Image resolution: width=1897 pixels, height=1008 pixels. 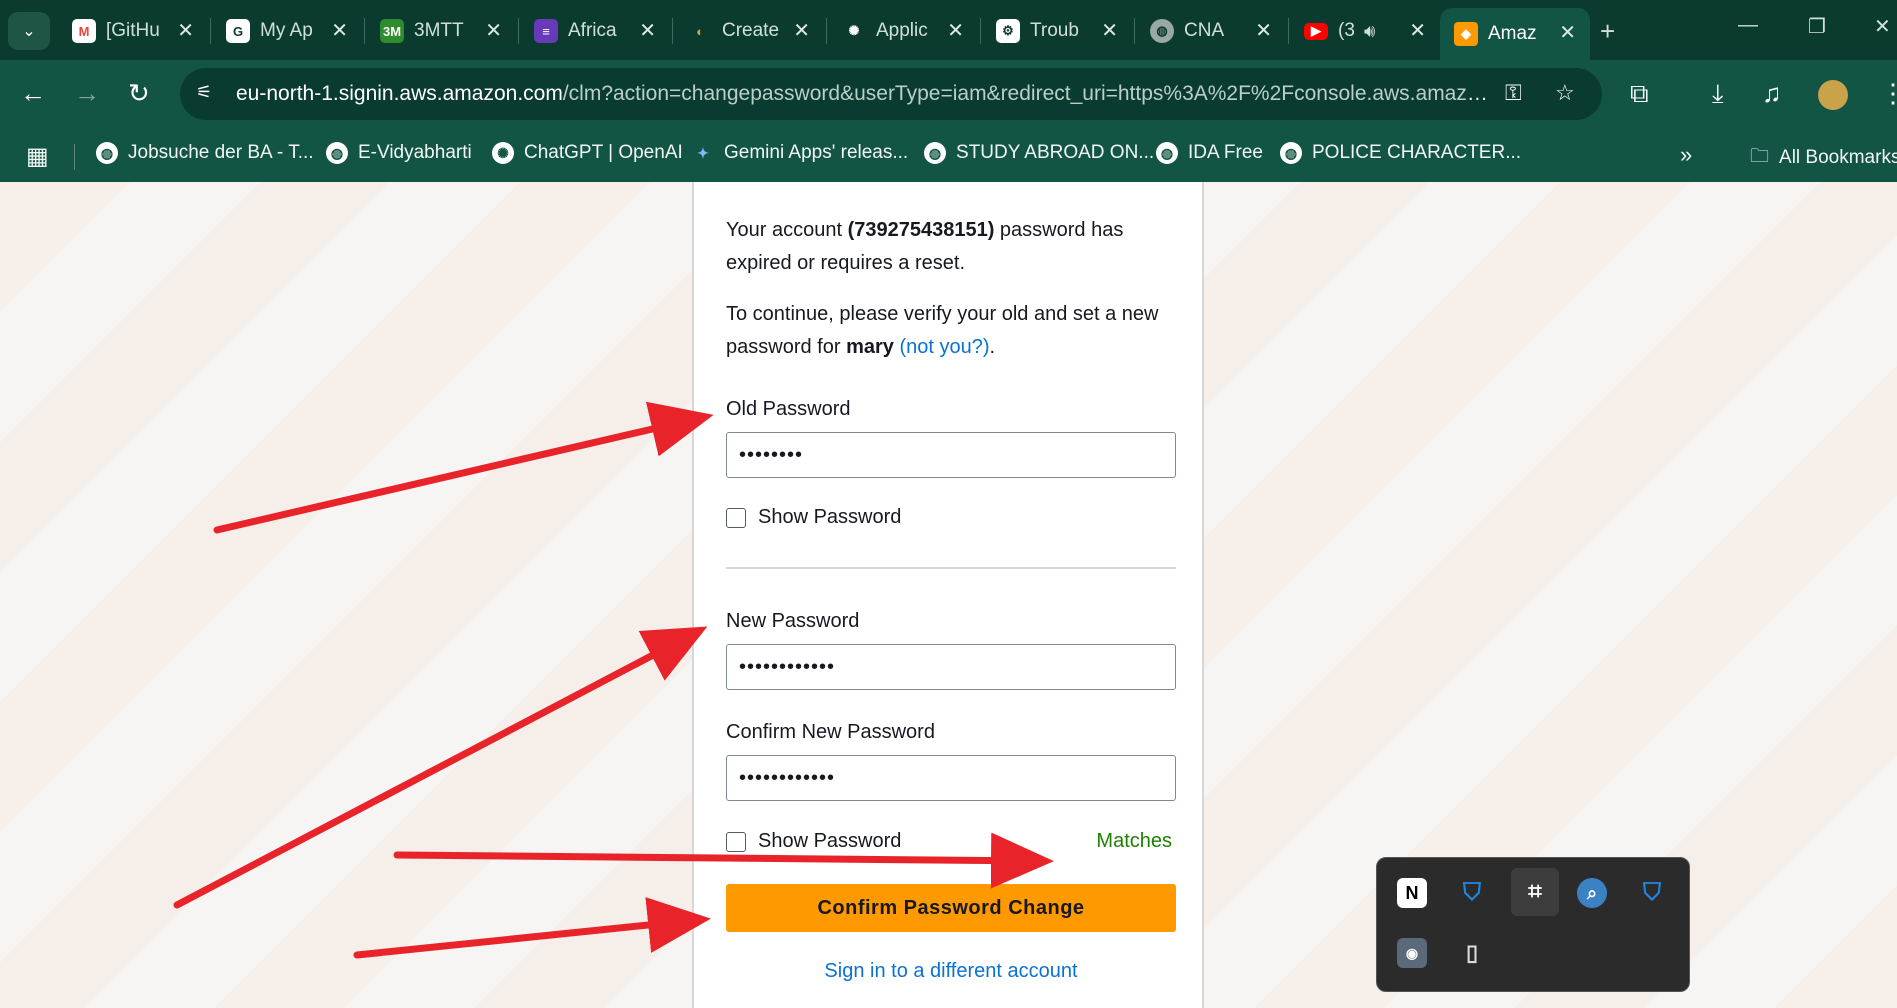 What do you see at coordinates (1412, 953) in the screenshot?
I see `app-tray-icon: ◉` at bounding box center [1412, 953].